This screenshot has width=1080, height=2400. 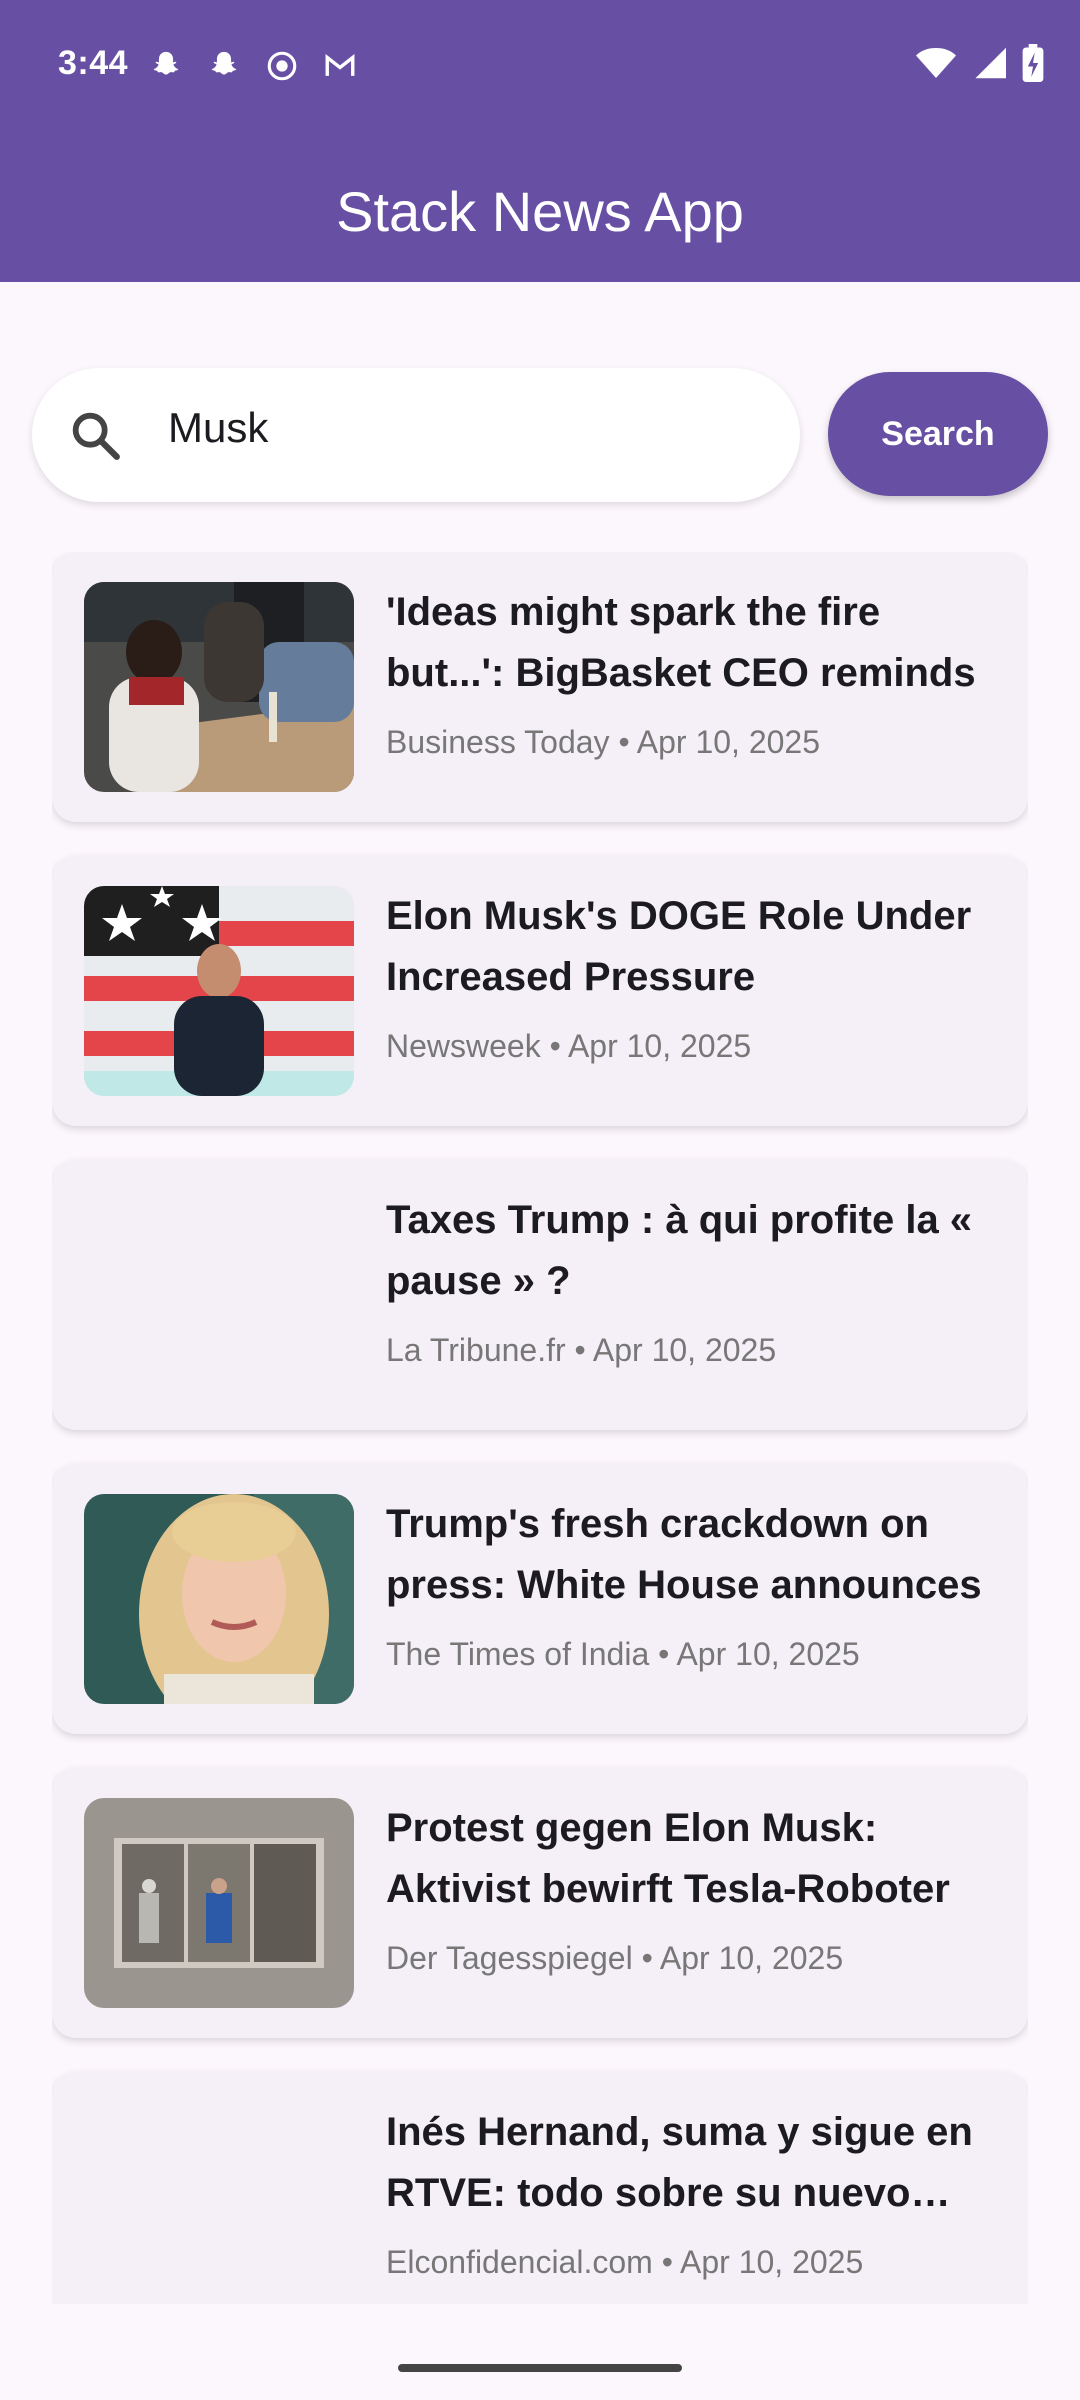 I want to click on home-indicator, so click(x=540, y=2368).